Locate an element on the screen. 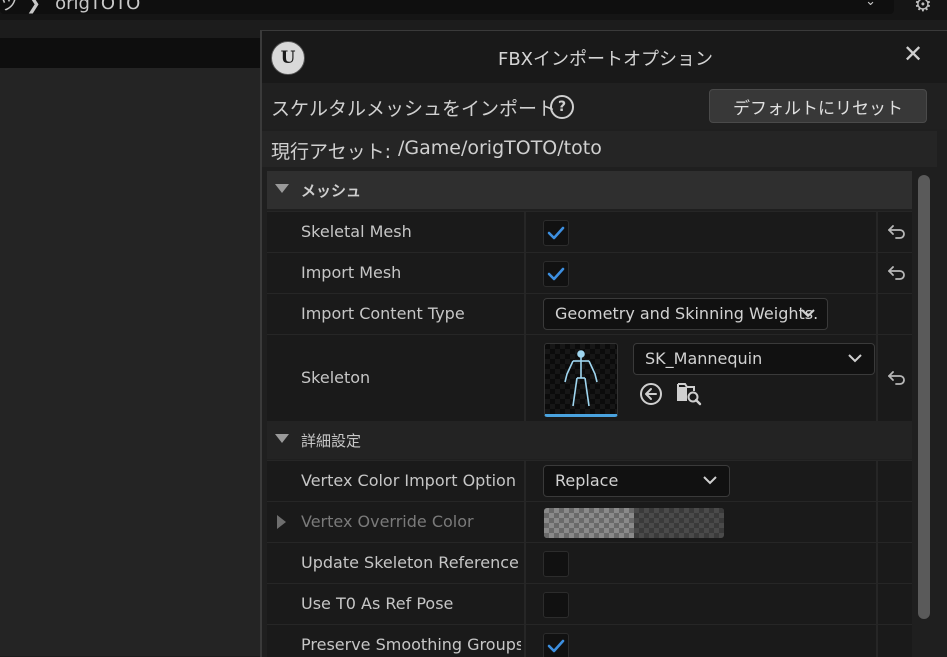  property-row-skeletal-mesh: Skeletal Mesh is located at coordinates (589, 231).